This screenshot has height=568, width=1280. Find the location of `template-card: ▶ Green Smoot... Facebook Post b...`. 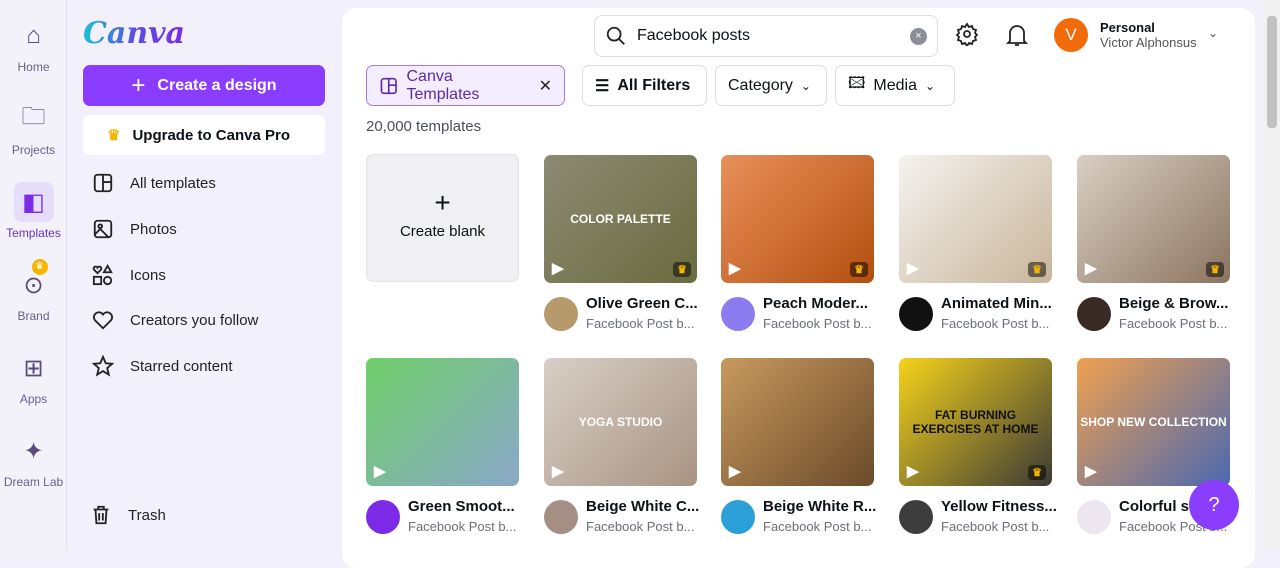

template-card: ▶ Green Smoot... Facebook Post b... is located at coordinates (442, 446).